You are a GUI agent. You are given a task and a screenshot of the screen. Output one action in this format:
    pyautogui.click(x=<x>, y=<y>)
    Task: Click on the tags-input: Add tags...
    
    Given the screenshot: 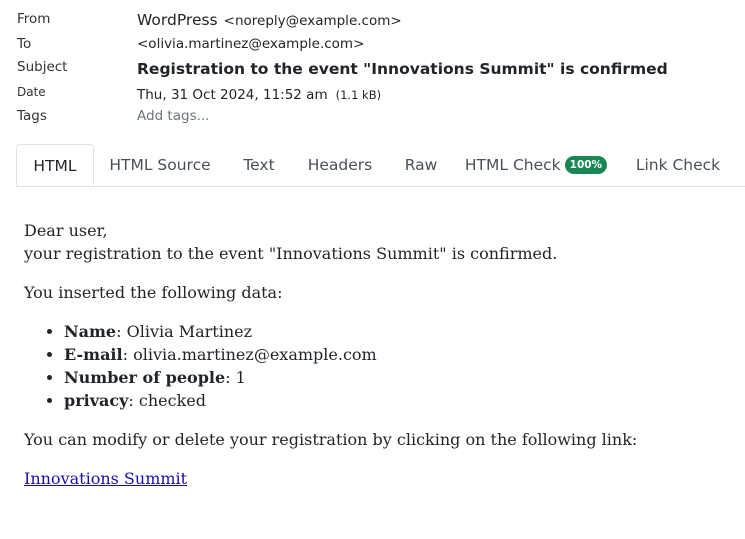 What is the action you would take?
    pyautogui.click(x=173, y=116)
    